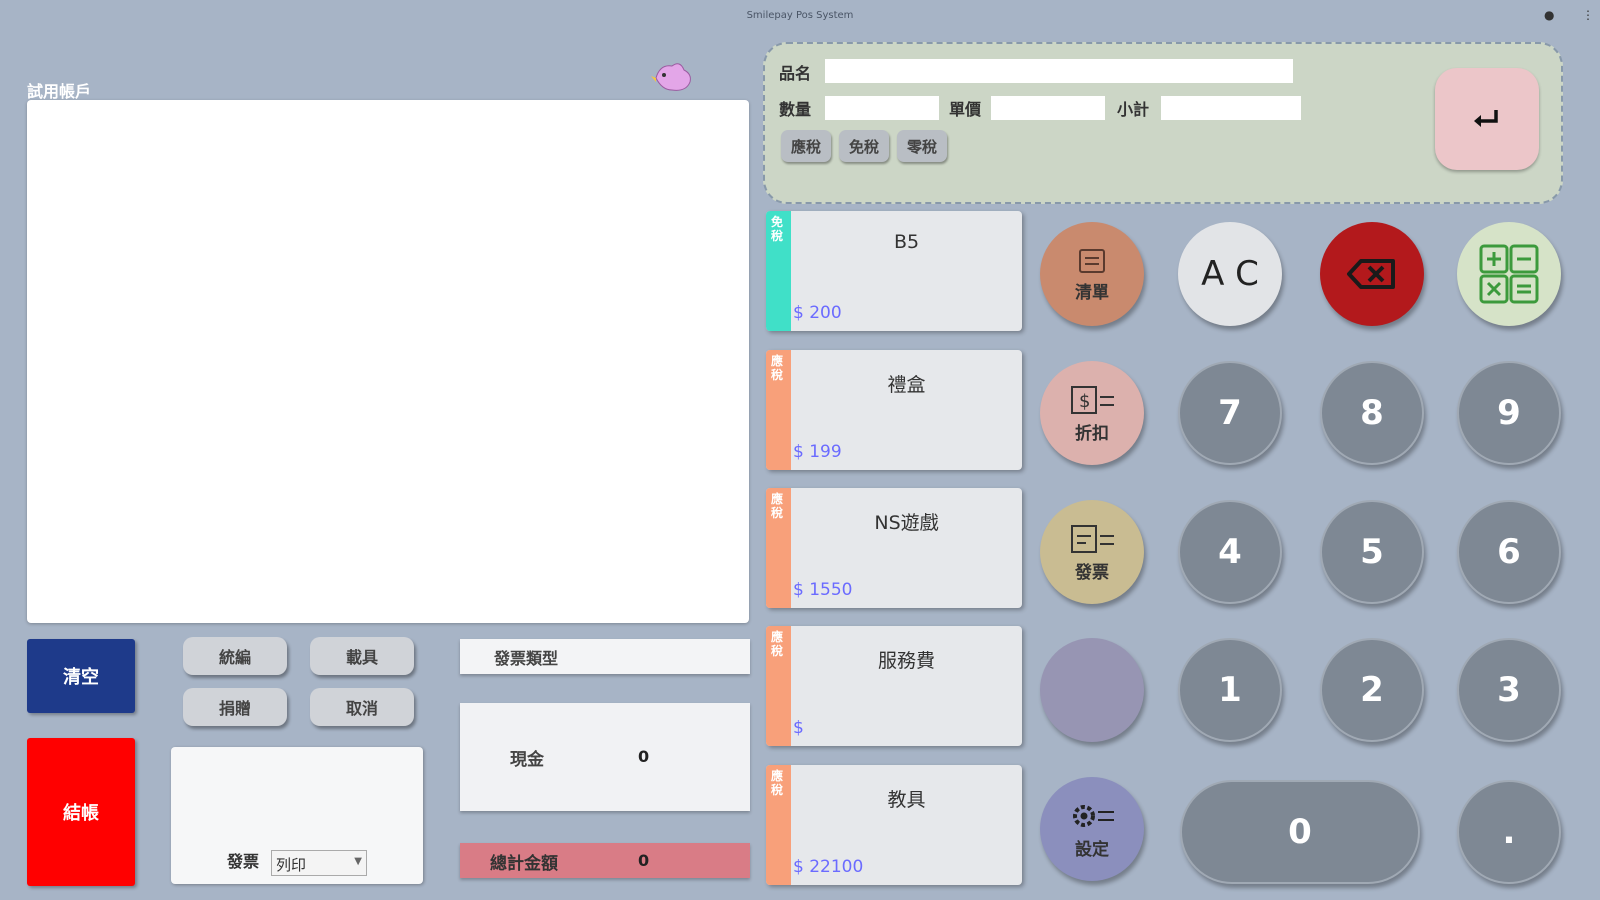  I want to click on bird-logo-icon, so click(671, 77).